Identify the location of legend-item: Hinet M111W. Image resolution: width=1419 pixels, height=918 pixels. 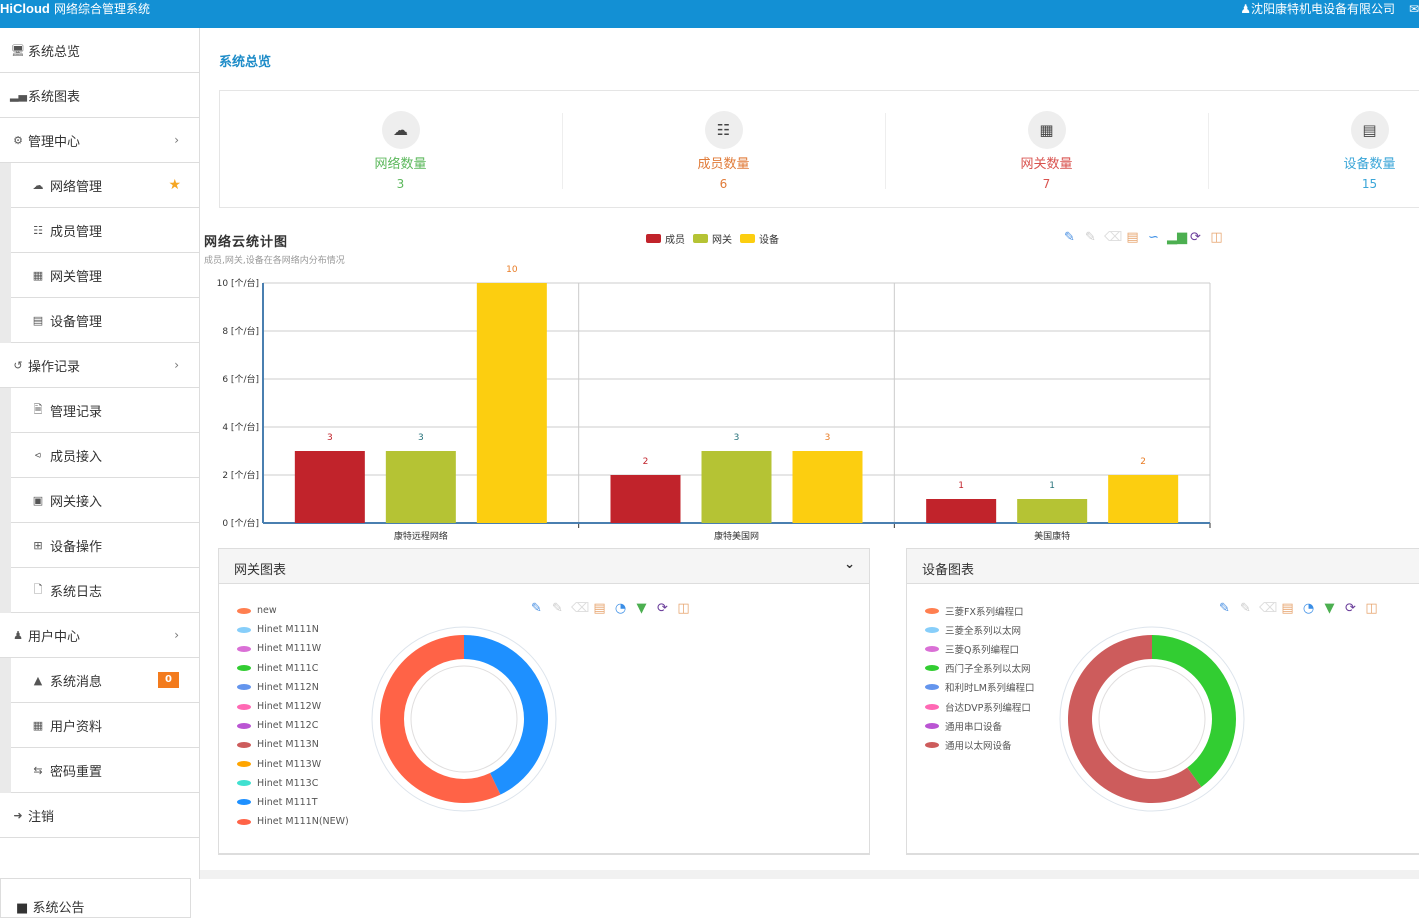
(293, 648).